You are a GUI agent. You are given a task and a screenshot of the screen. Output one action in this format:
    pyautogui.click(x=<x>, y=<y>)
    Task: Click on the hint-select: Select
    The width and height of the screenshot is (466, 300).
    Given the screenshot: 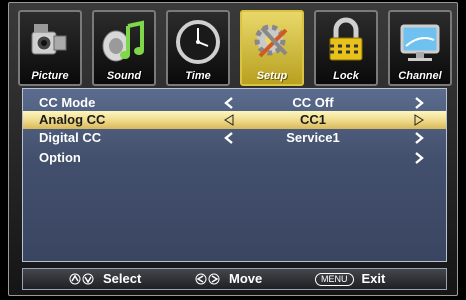 What is the action you would take?
    pyautogui.click(x=105, y=279)
    